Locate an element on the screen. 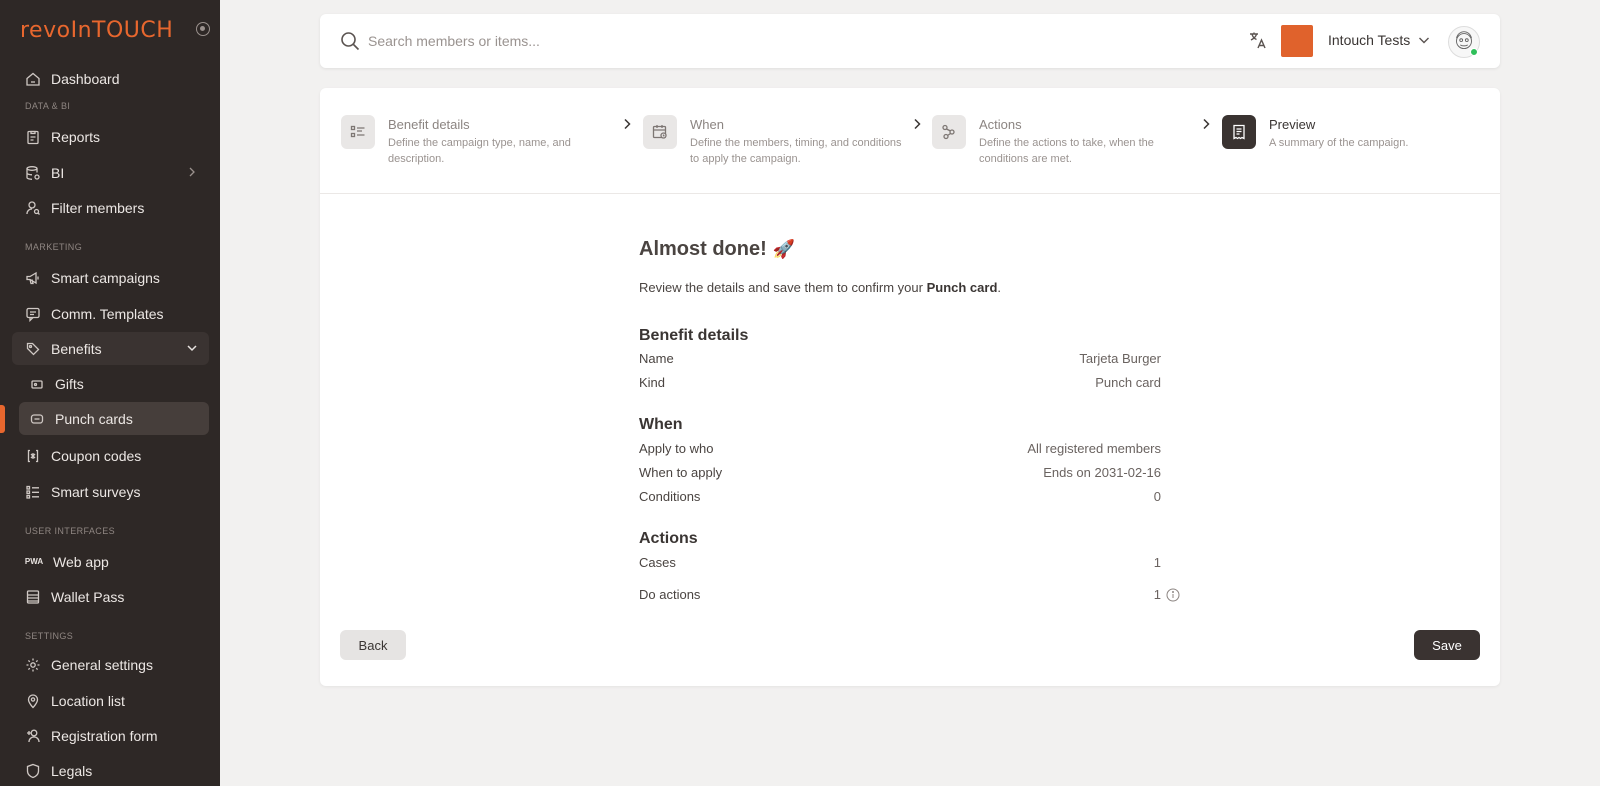  section-label-settings: SETTINGS is located at coordinates (49, 636).